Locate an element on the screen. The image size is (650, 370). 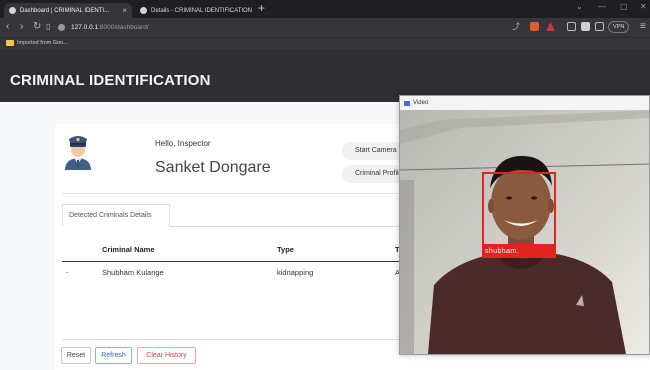
browser-tab-details: Details - CRIMINAL IDENTIFICATION is located at coordinates (194, 10).